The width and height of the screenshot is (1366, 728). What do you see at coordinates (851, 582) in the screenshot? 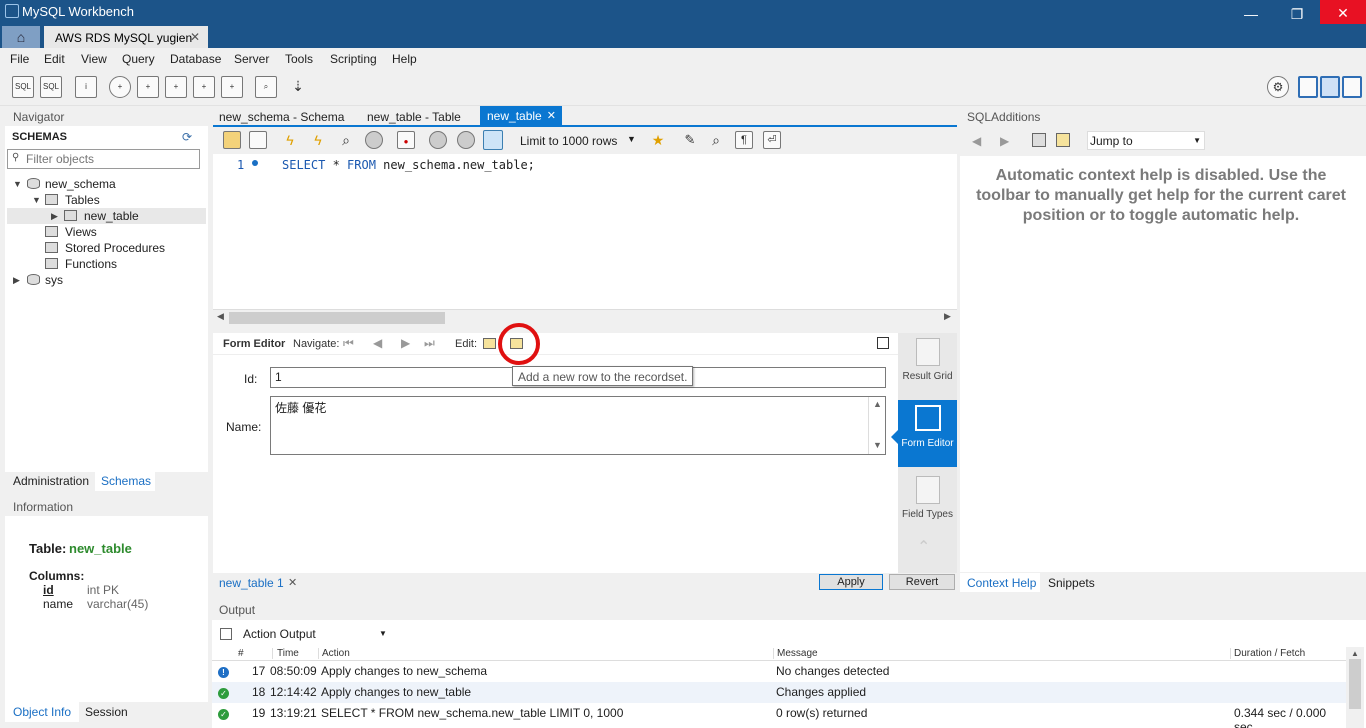
I see `apply-button: Apply` at bounding box center [851, 582].